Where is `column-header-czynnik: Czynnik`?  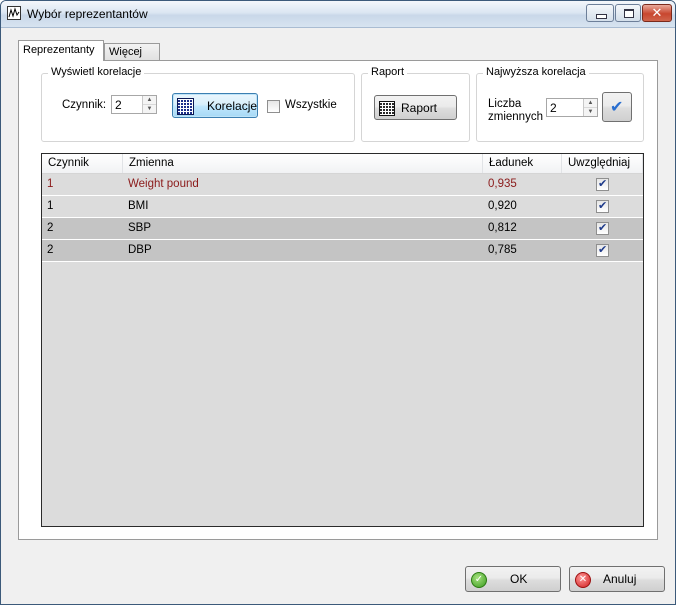
column-header-czynnik: Czynnik is located at coordinates (82, 163).